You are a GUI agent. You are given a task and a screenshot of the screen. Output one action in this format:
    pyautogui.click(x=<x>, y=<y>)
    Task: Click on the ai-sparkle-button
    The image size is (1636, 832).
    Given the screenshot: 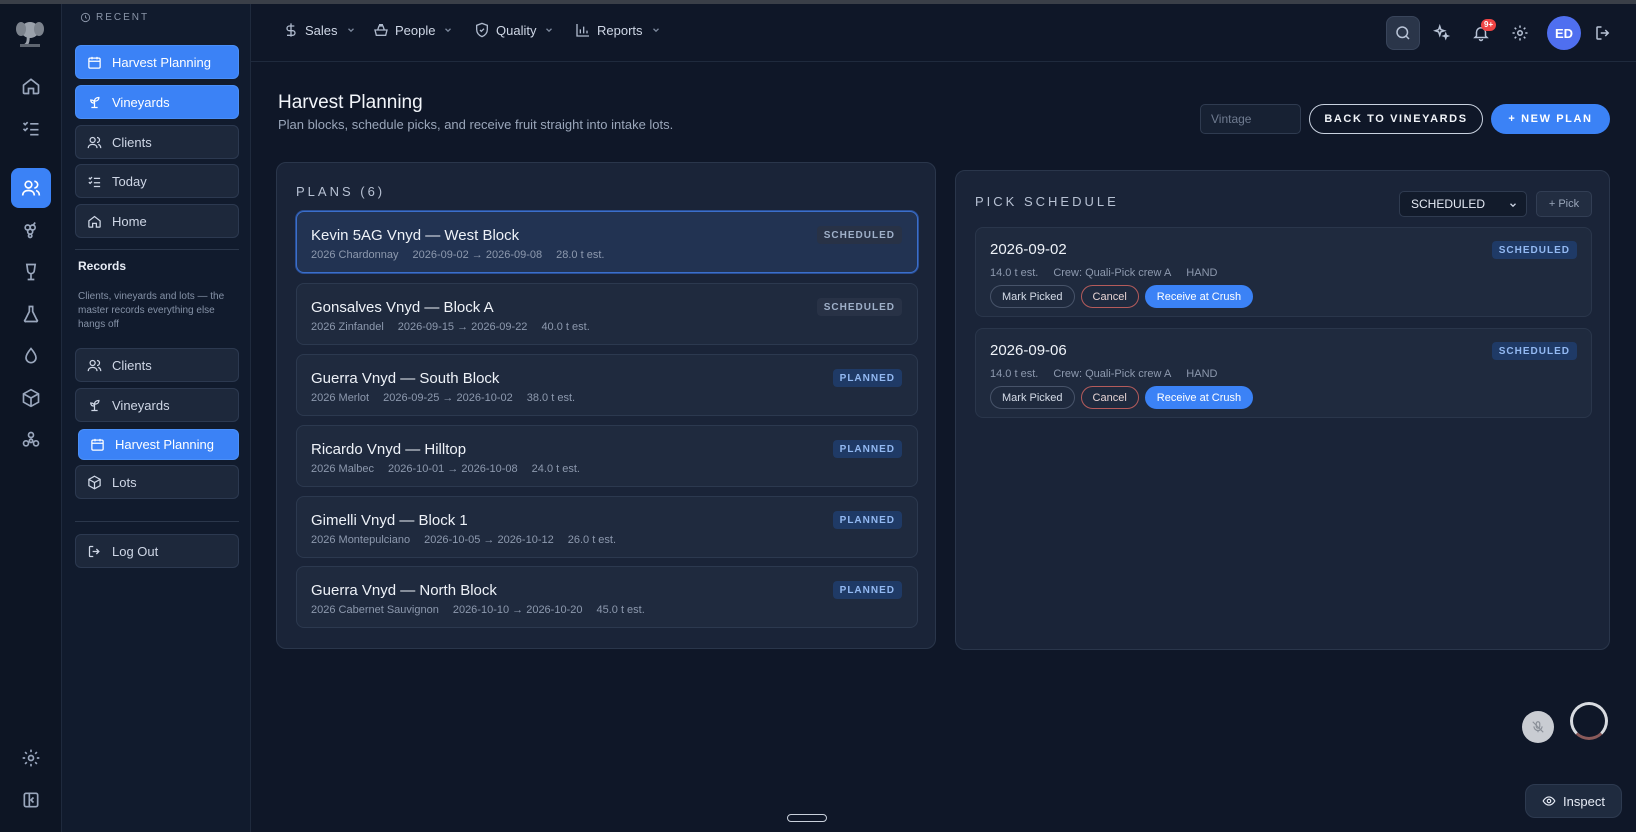 What is the action you would take?
    pyautogui.click(x=1442, y=33)
    